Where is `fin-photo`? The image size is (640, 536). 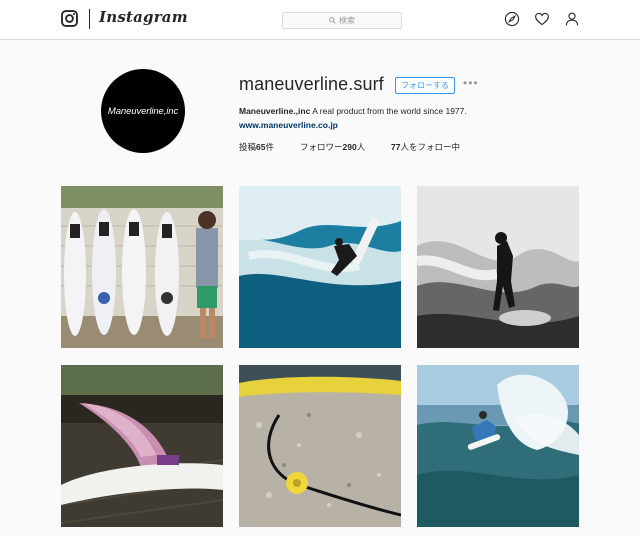
fin-photo is located at coordinates (142, 446).